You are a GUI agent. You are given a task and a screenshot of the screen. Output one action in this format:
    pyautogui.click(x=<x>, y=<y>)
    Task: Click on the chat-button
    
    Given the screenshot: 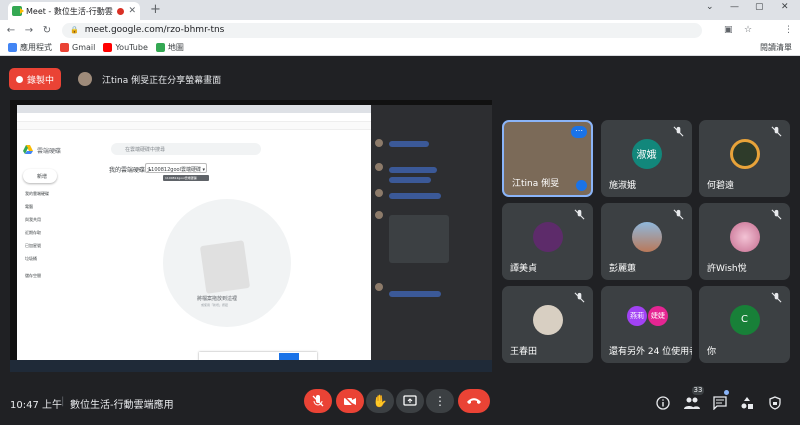 What is the action you would take?
    pyautogui.click(x=720, y=403)
    